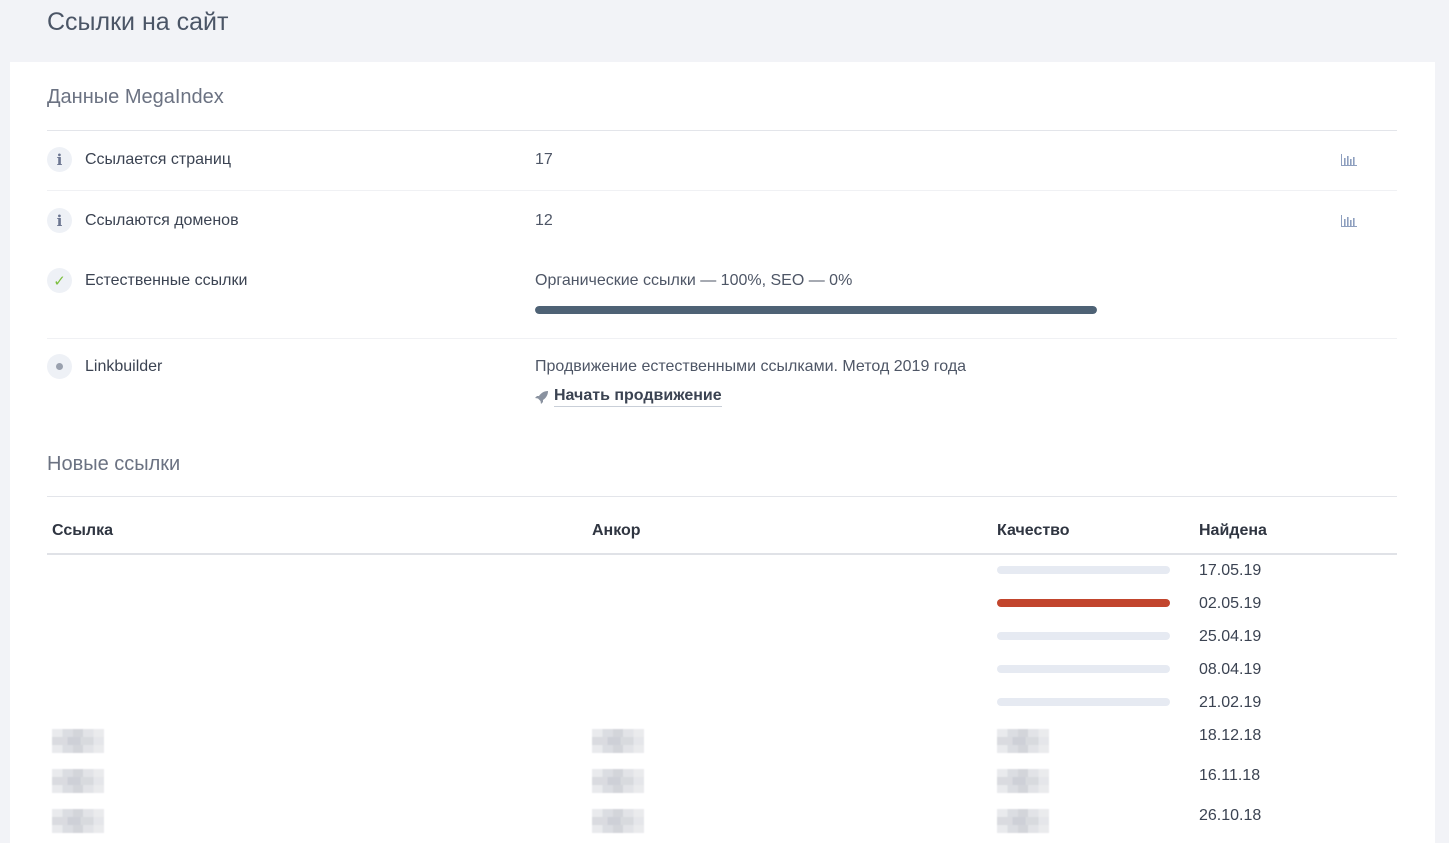 Image resolution: width=1449 pixels, height=843 pixels. Describe the element at coordinates (694, 280) in the screenshot. I see `metric-value: Органические ссылки — 100%, SEO — 0%` at that location.